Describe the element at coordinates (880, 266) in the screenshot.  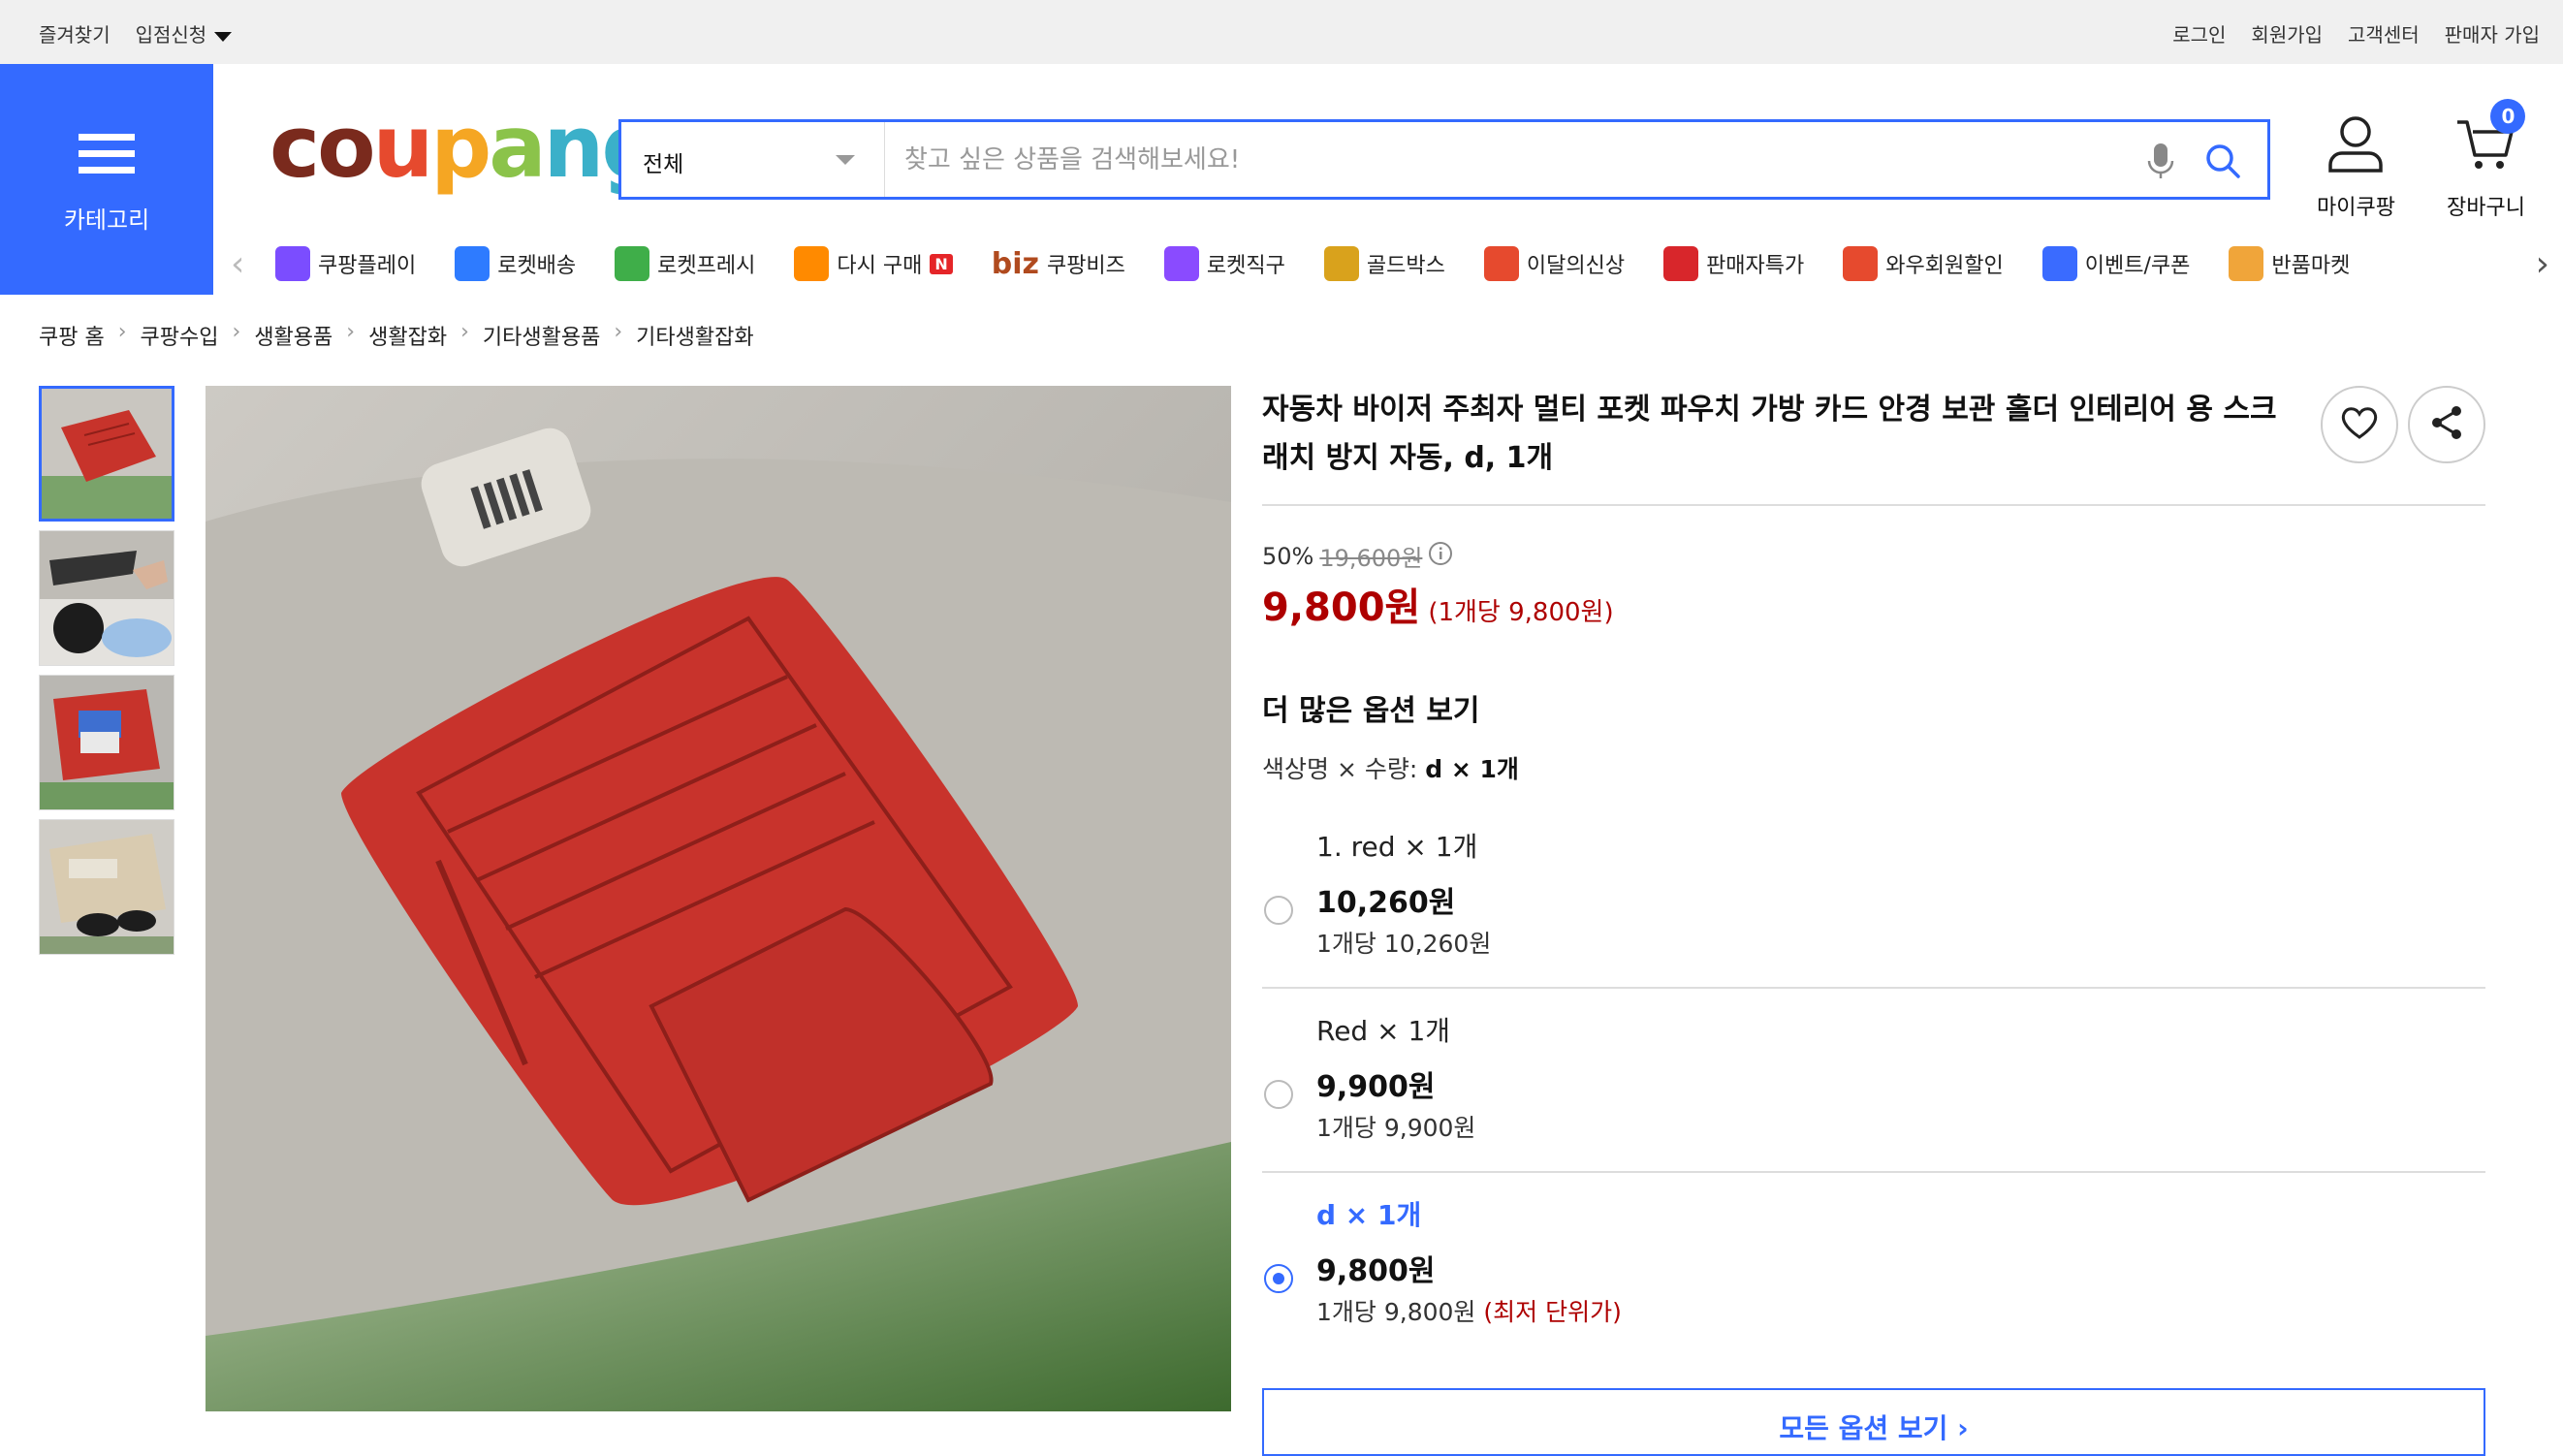
I see `nav-item-label: 다시 구매` at that location.